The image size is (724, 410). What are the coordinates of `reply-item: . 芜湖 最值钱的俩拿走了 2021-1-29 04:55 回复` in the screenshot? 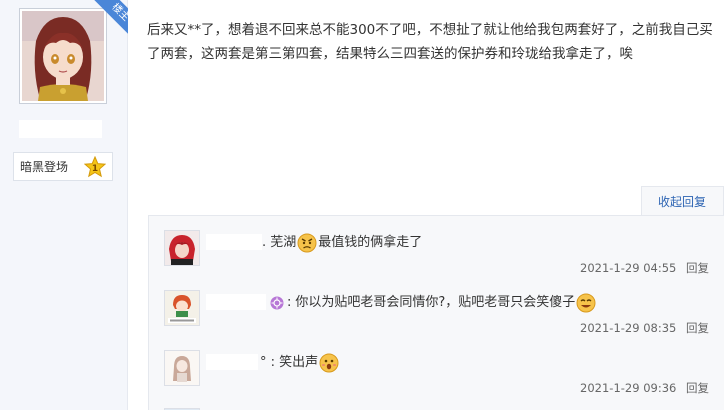 It's located at (436, 253).